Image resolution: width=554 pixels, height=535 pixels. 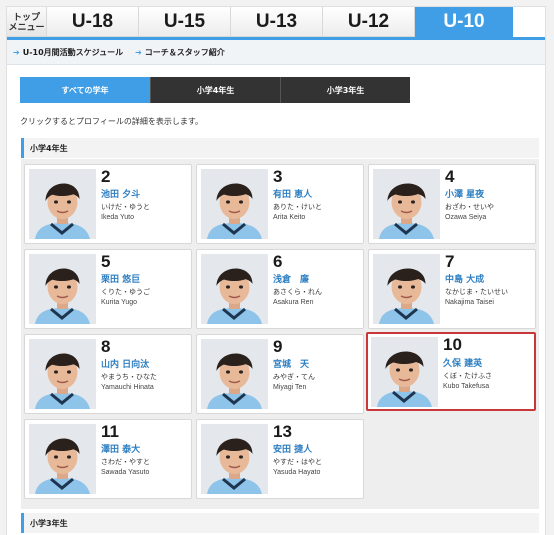 What do you see at coordinates (297, 462) in the screenshot?
I see `player-kana: やすだ・はやと` at bounding box center [297, 462].